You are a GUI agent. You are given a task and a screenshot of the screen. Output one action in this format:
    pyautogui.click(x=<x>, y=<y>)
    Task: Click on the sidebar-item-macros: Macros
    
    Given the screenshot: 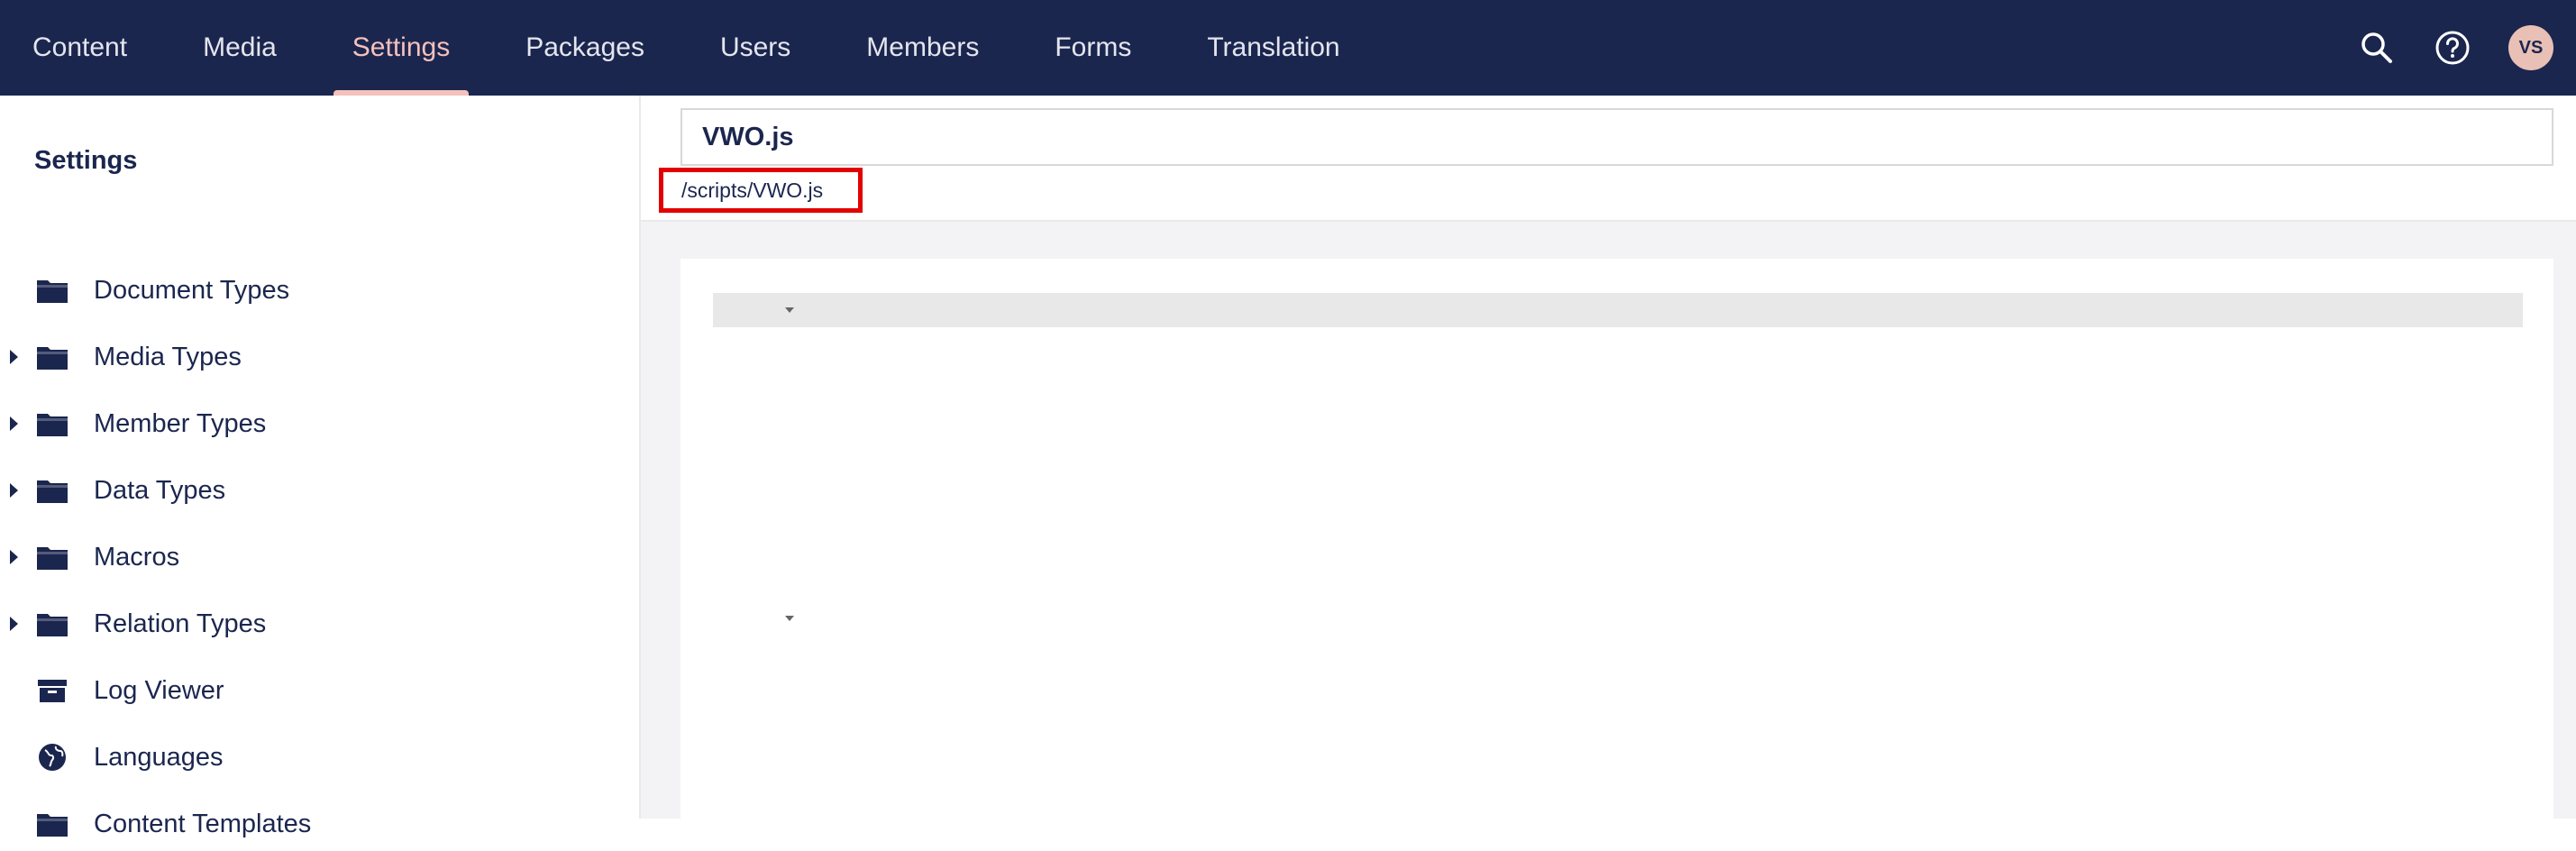 What is the action you would take?
    pyautogui.click(x=319, y=557)
    